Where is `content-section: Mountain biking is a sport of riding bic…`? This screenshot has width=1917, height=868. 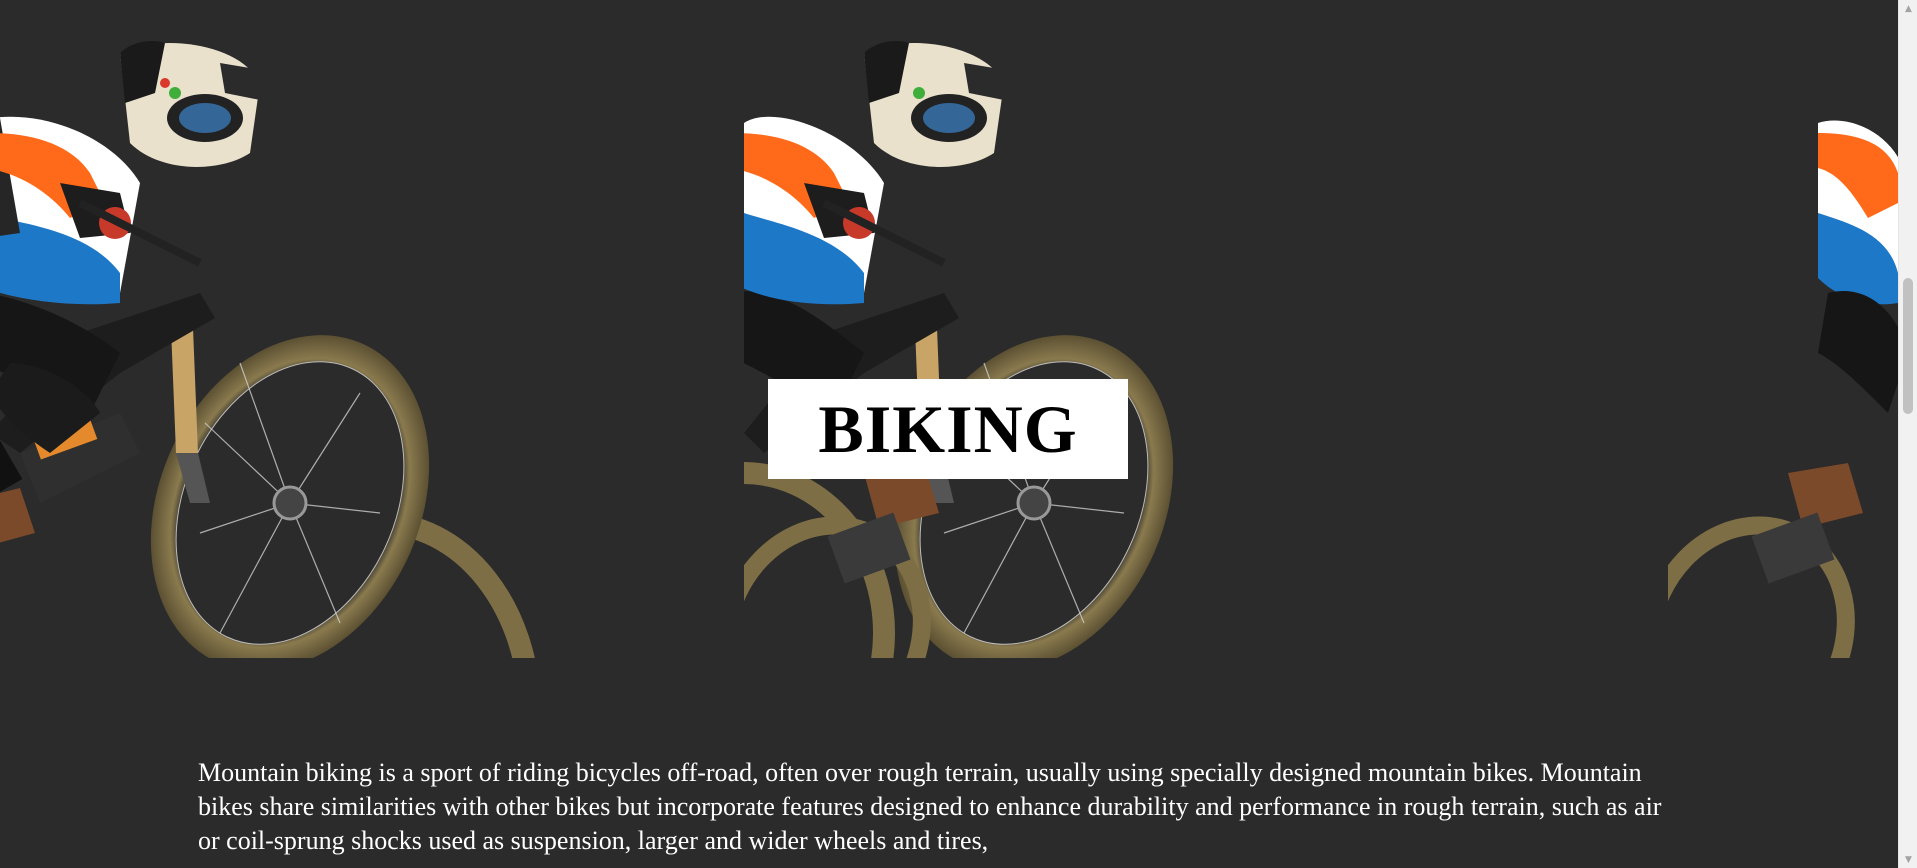 content-section: Mountain biking is a sport of riding bic… is located at coordinates (938, 807).